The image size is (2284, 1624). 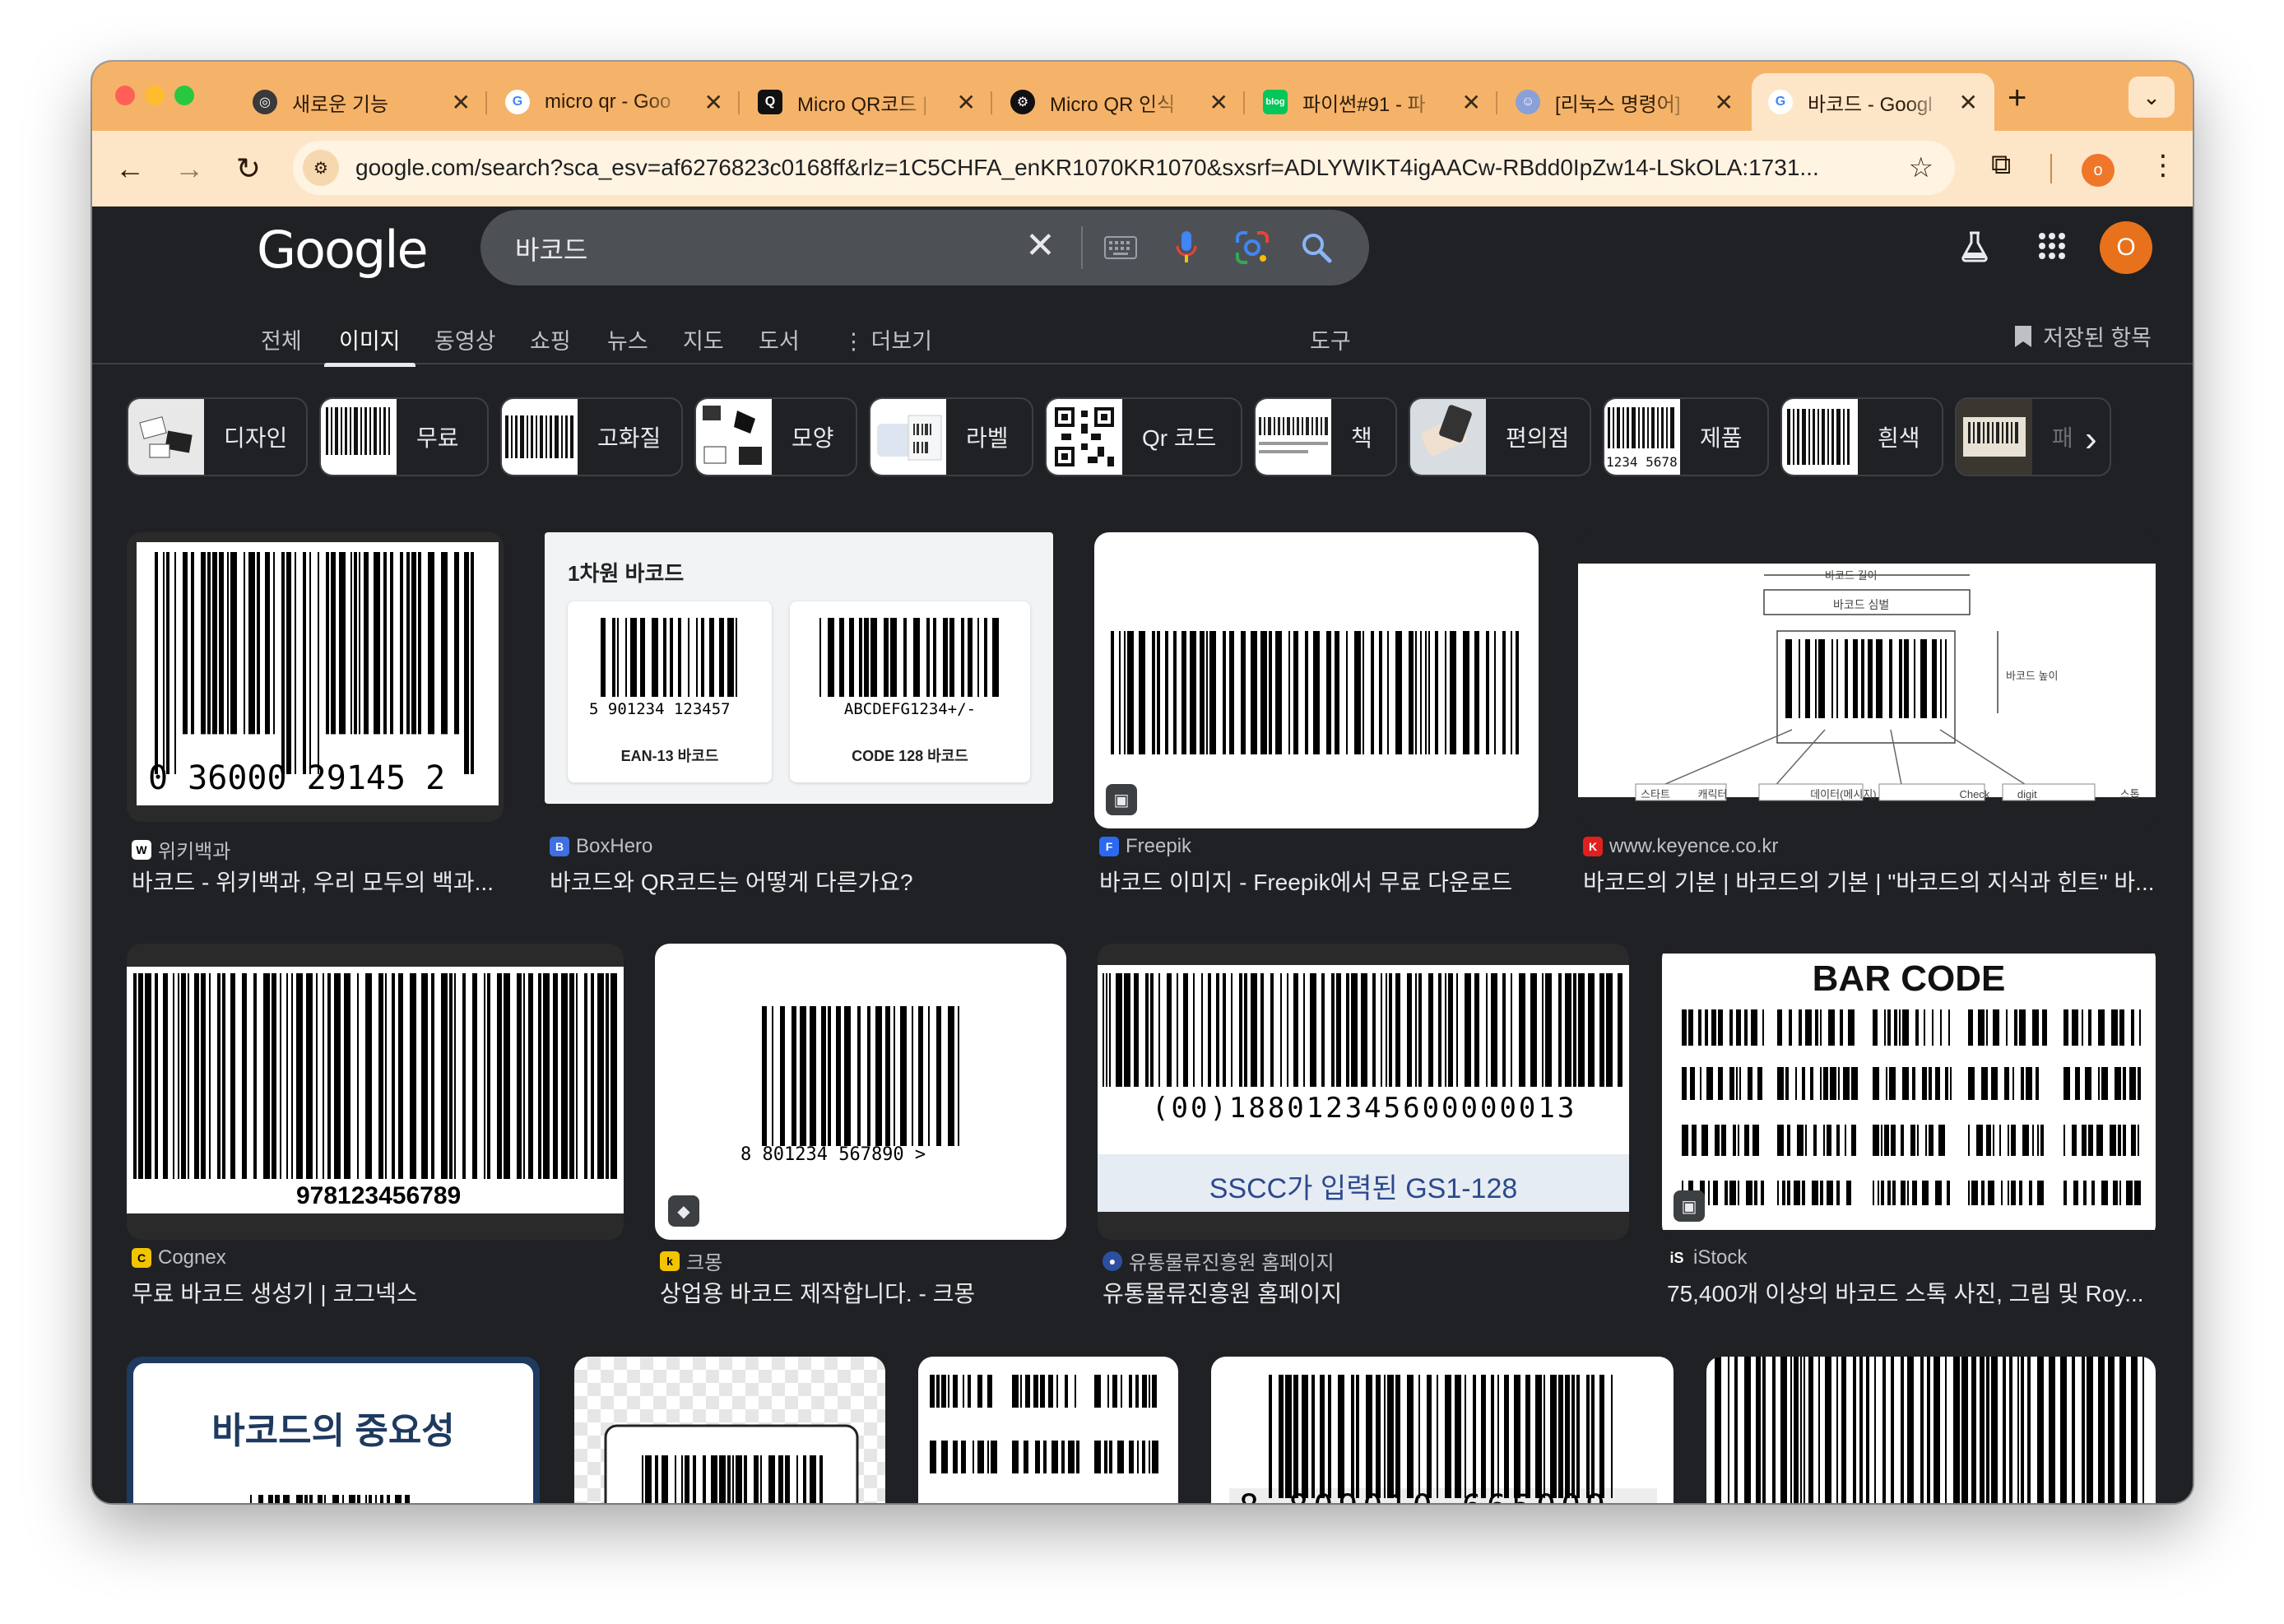 I want to click on reload-button: ↻, so click(x=249, y=169).